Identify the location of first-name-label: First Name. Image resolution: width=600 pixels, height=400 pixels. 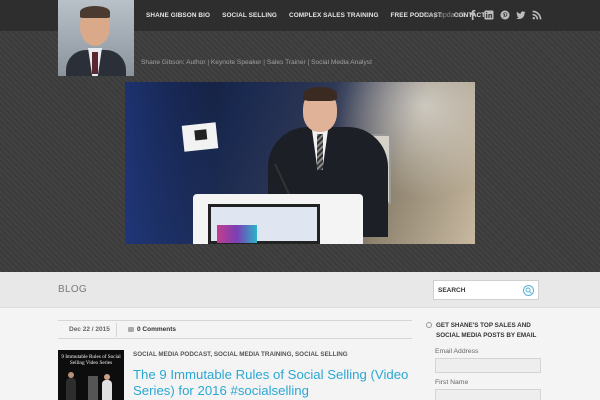
(452, 382).